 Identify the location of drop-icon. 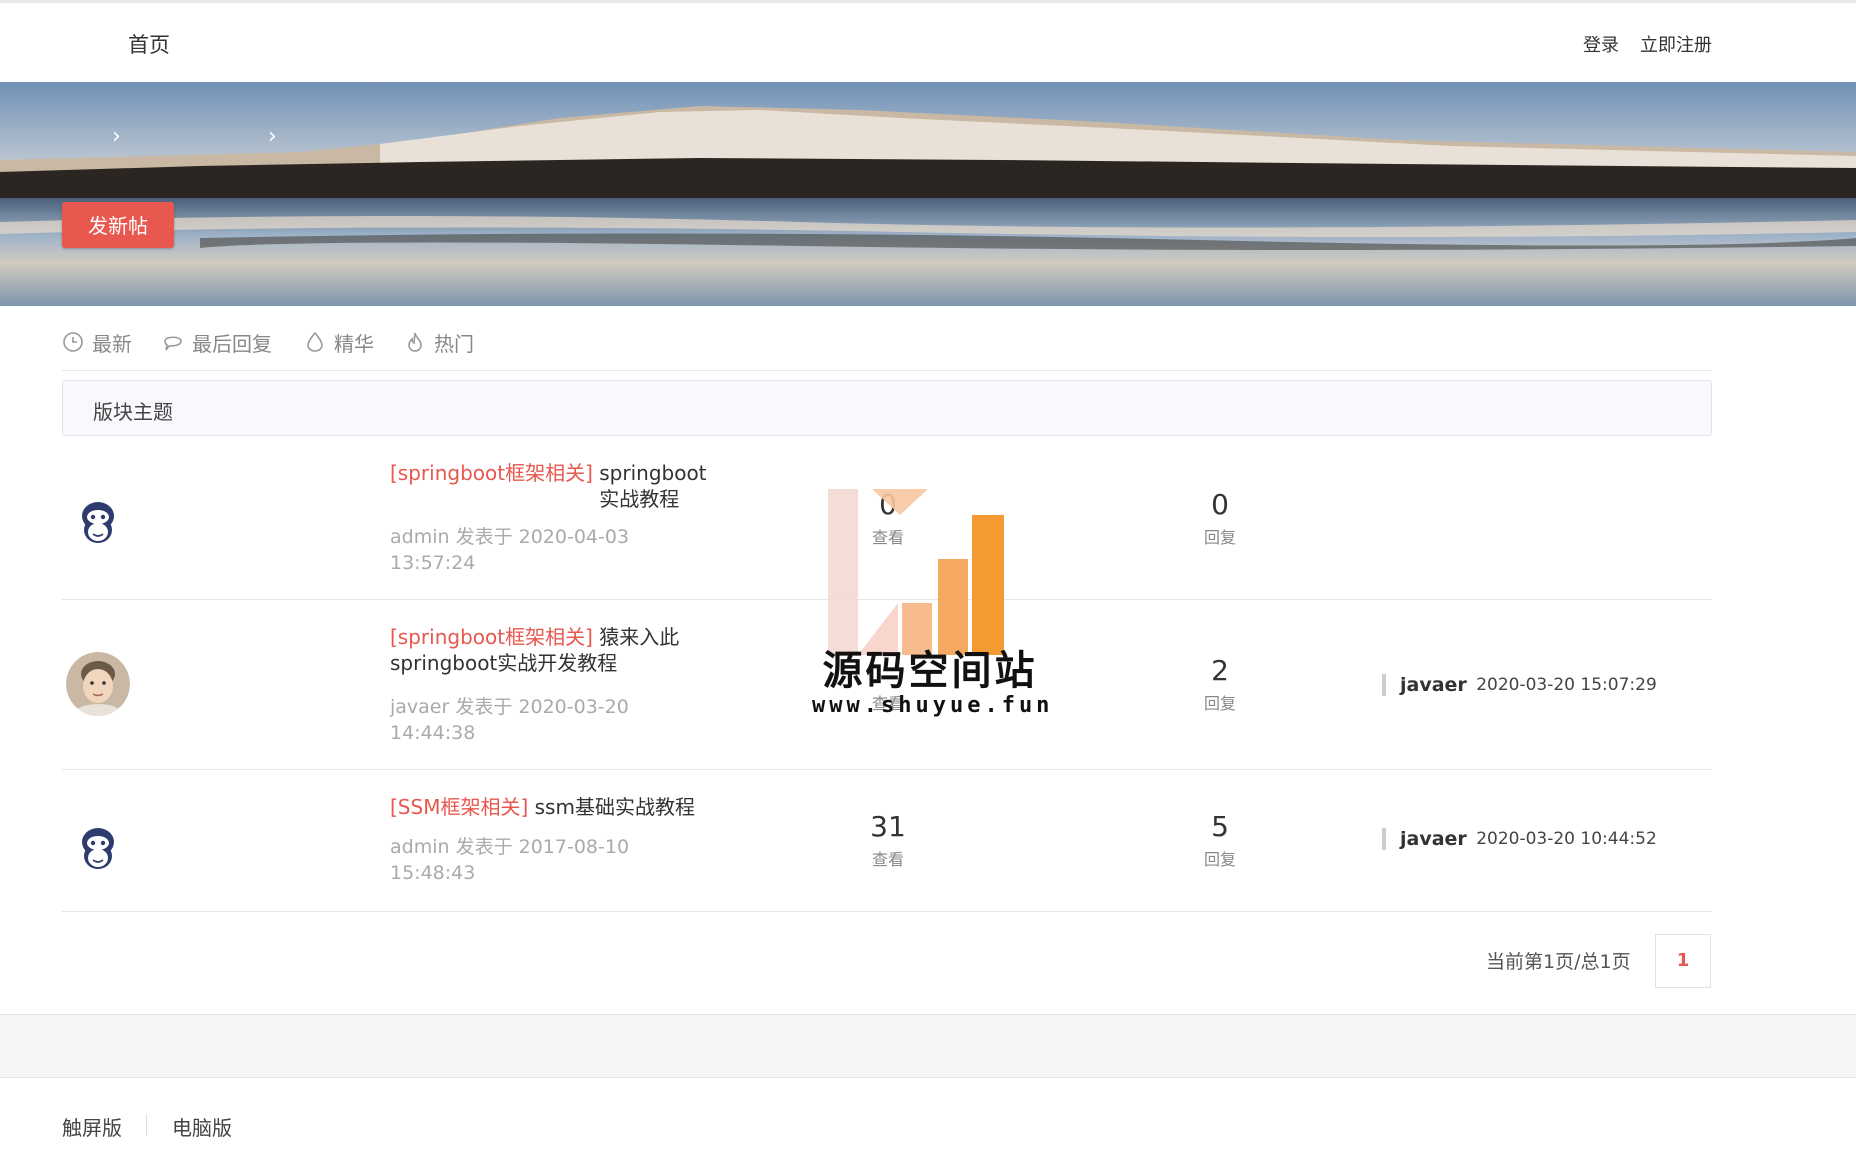
(315, 341).